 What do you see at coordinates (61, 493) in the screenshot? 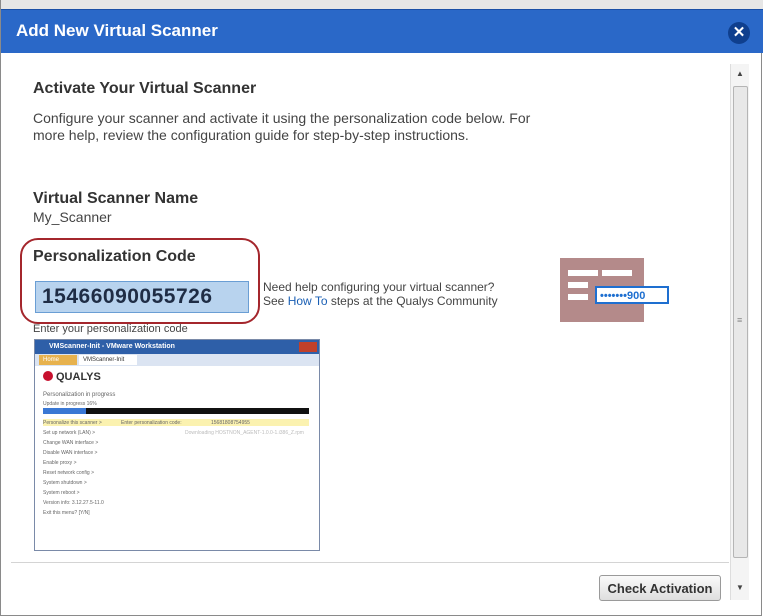
I see `vm-menu-item: System reboot >` at bounding box center [61, 493].